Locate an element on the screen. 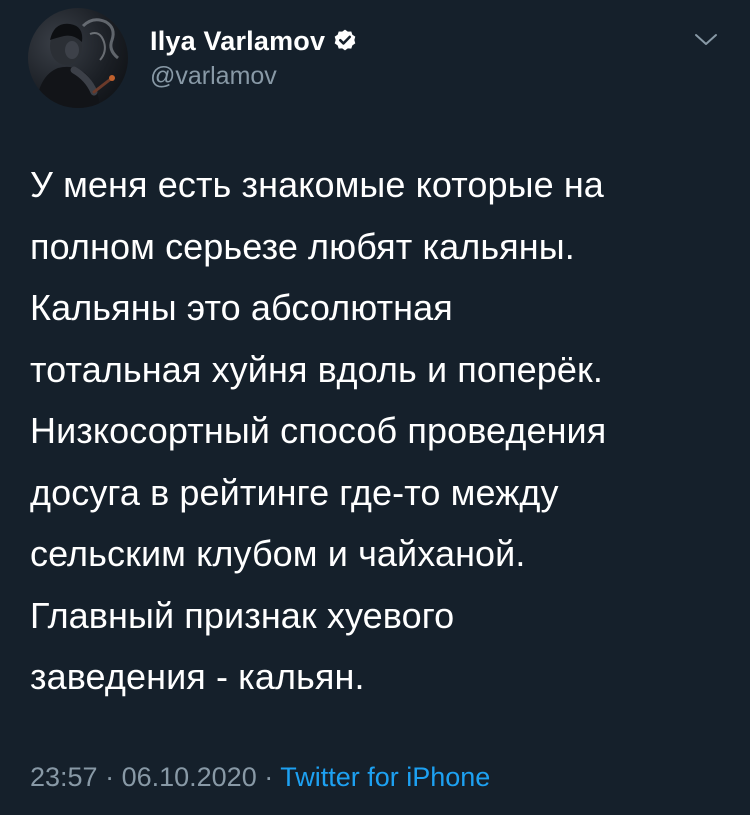  tweet-text-line: Кальяны это абсолютная is located at coordinates (241, 307).